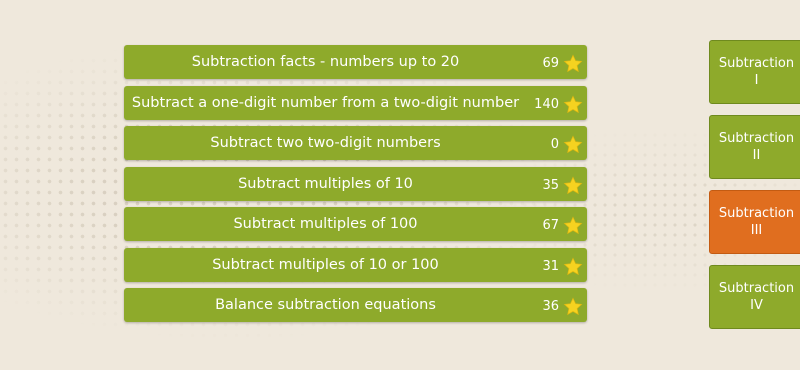 The image size is (800, 370). I want to click on level-button-subtraction-1: Subtraction I, so click(754, 72).